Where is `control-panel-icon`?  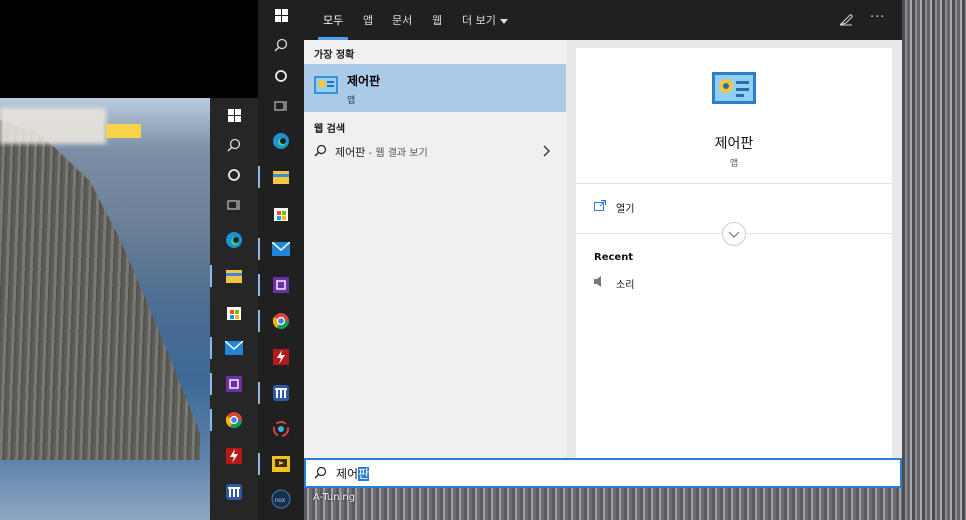 control-panel-icon is located at coordinates (326, 86).